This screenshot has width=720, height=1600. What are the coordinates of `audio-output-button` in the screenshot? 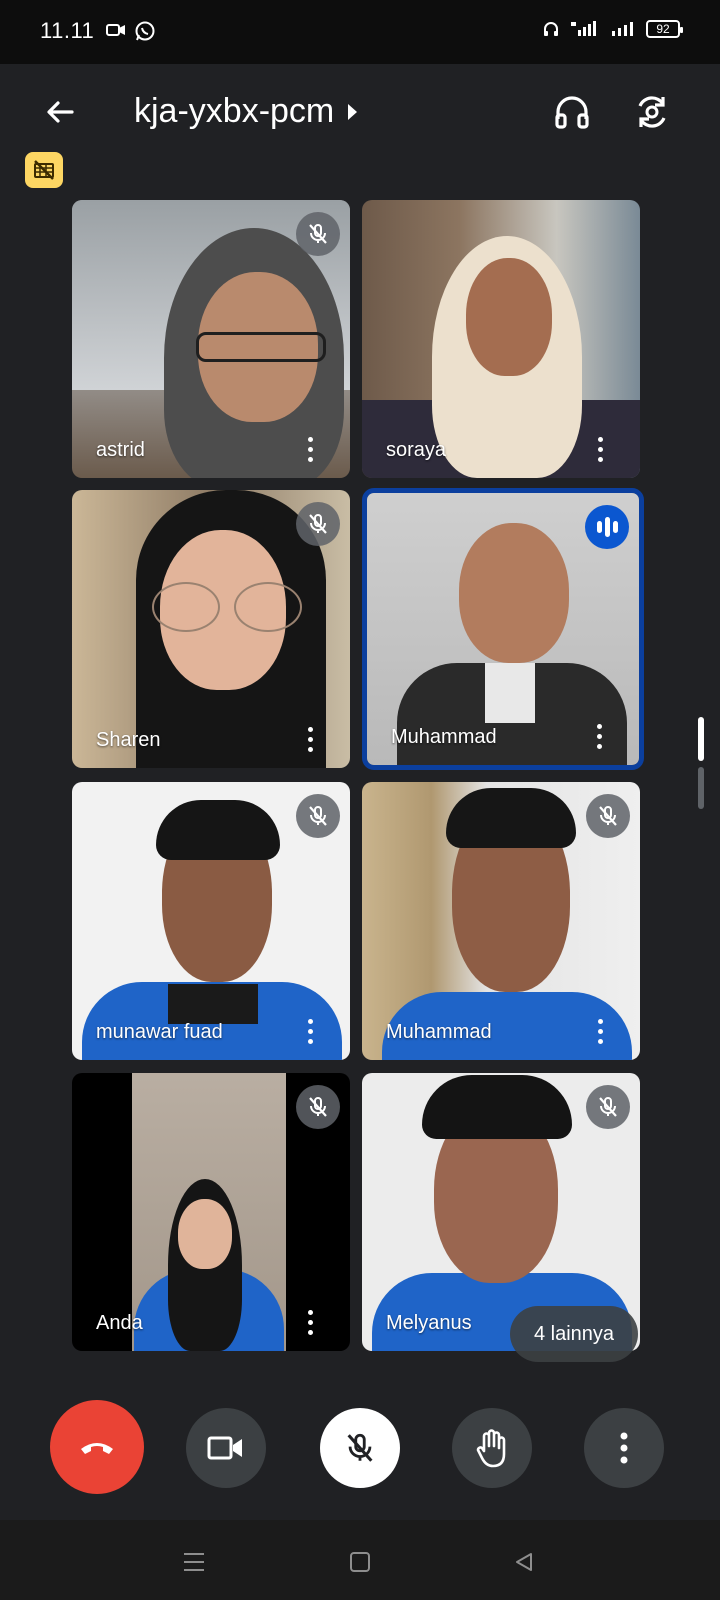 It's located at (572, 112).